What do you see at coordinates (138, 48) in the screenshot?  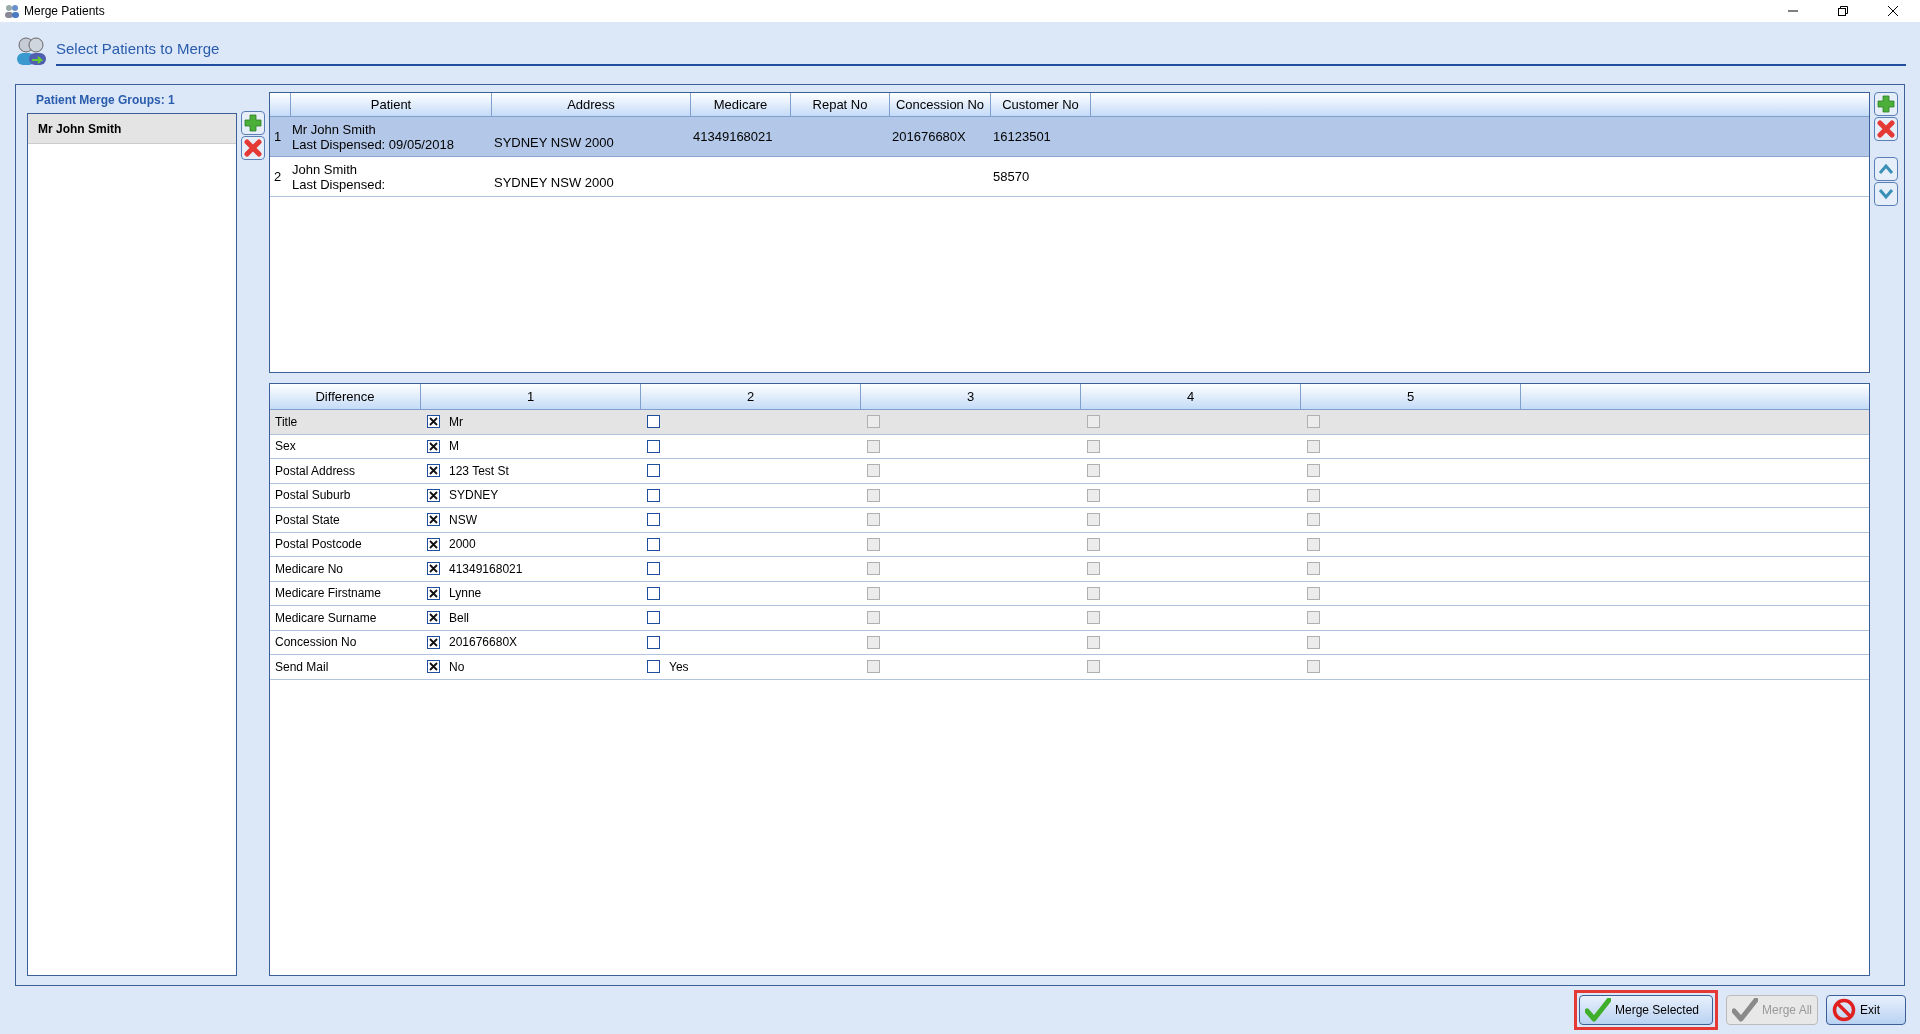 I see `section-title: Select Patients to Merge` at bounding box center [138, 48].